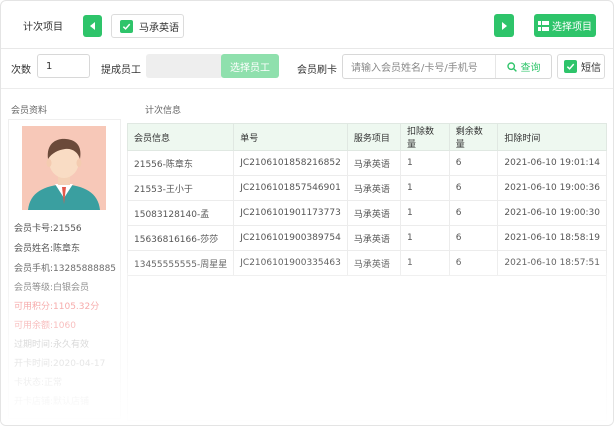  What do you see at coordinates (48, 229) in the screenshot?
I see `member-card-no: 会员卡号:21556` at bounding box center [48, 229].